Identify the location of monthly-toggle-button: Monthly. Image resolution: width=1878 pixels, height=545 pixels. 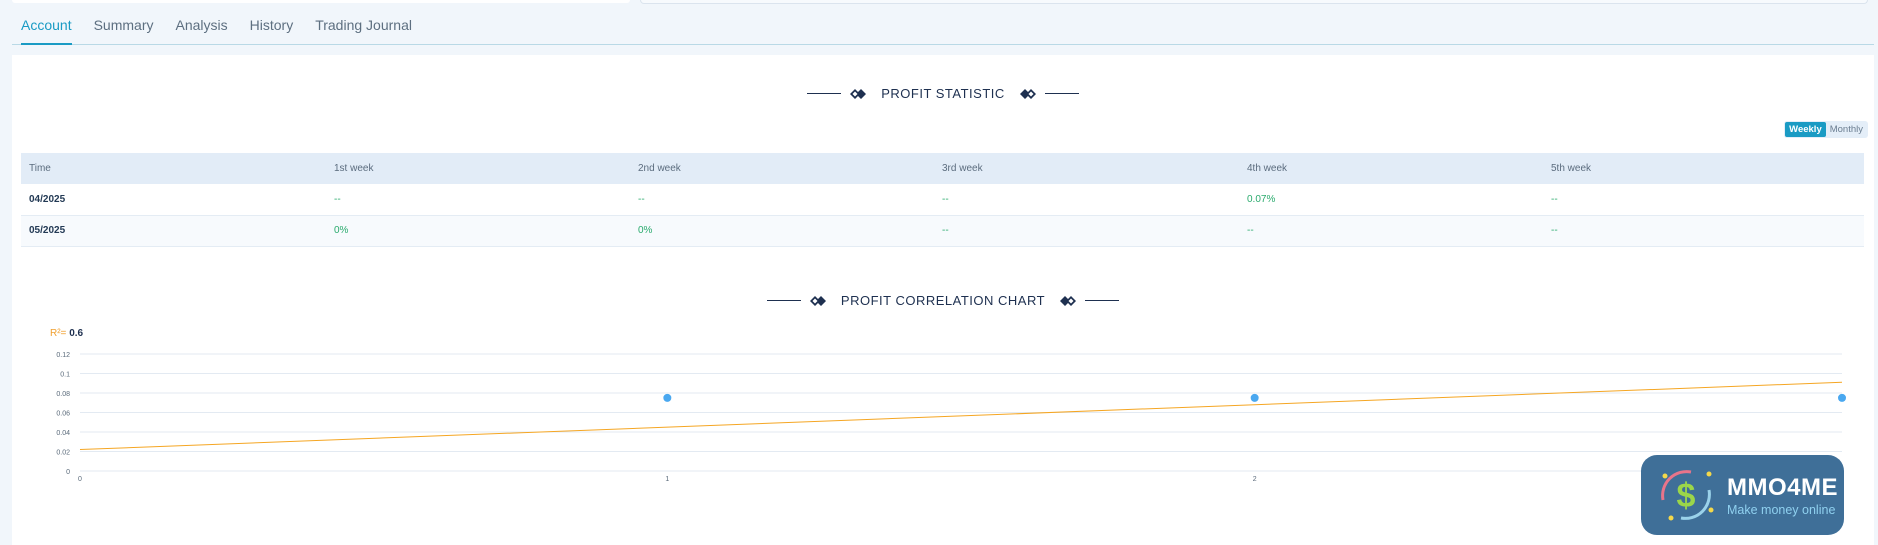
(1846, 129).